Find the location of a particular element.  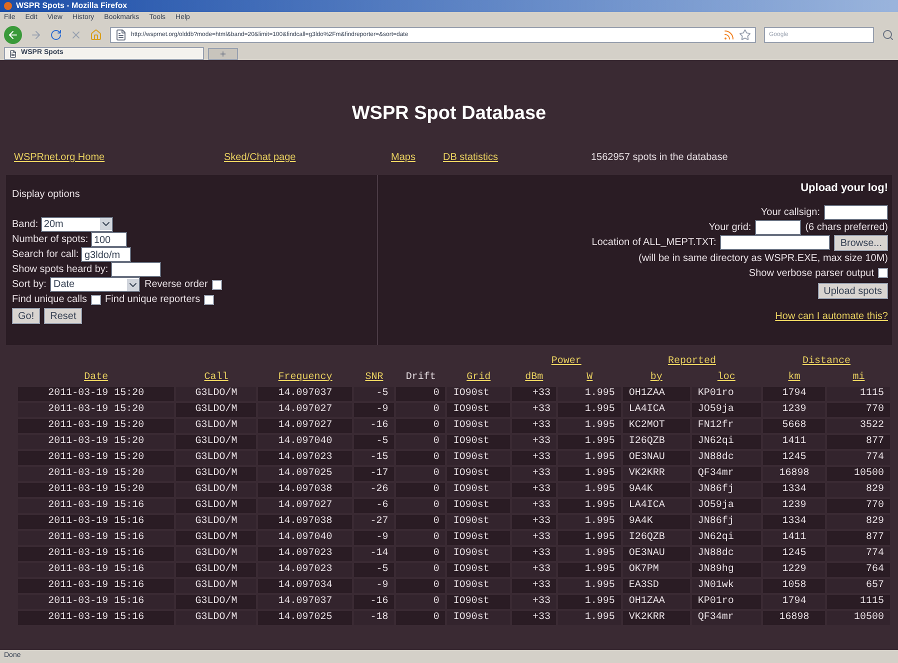

column-header-link: W is located at coordinates (589, 377).